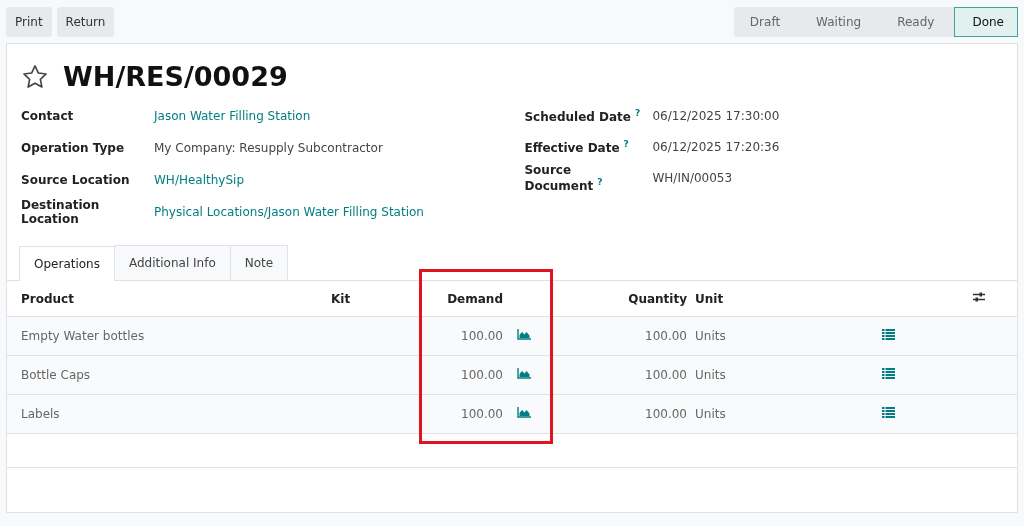 This screenshot has height=526, width=1024. I want to click on field-label: Destination Location, so click(61, 212).